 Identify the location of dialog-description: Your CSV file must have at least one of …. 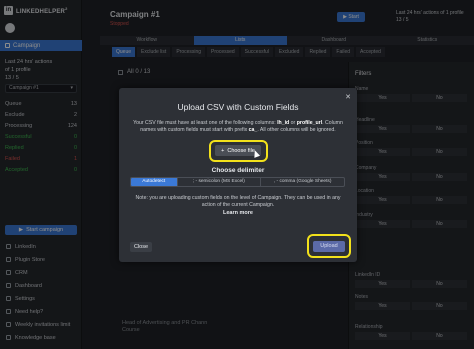
(238, 126).